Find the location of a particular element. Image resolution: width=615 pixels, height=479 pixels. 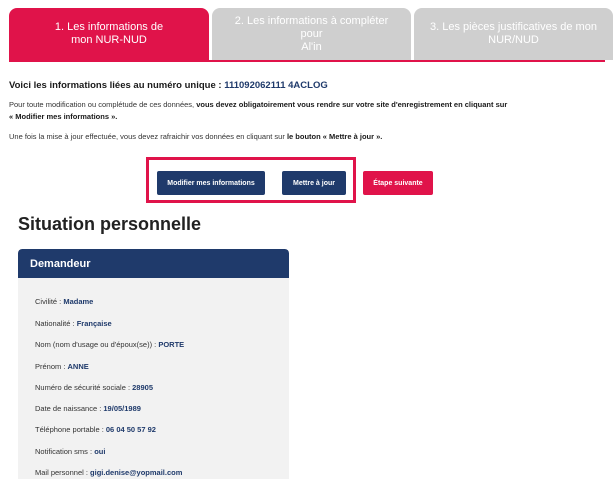

field-prenom: Prénom : ANNE is located at coordinates (62, 366).